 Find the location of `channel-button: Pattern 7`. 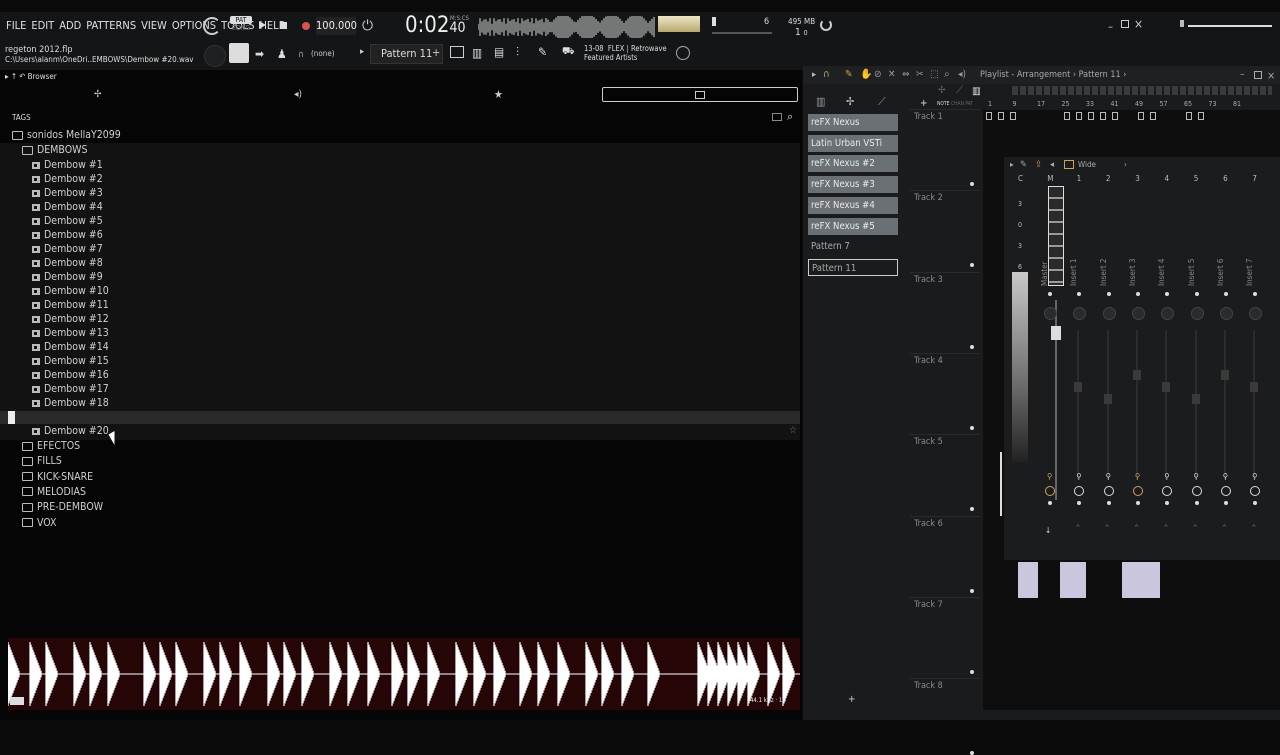

channel-button: Pattern 7 is located at coordinates (853, 246).